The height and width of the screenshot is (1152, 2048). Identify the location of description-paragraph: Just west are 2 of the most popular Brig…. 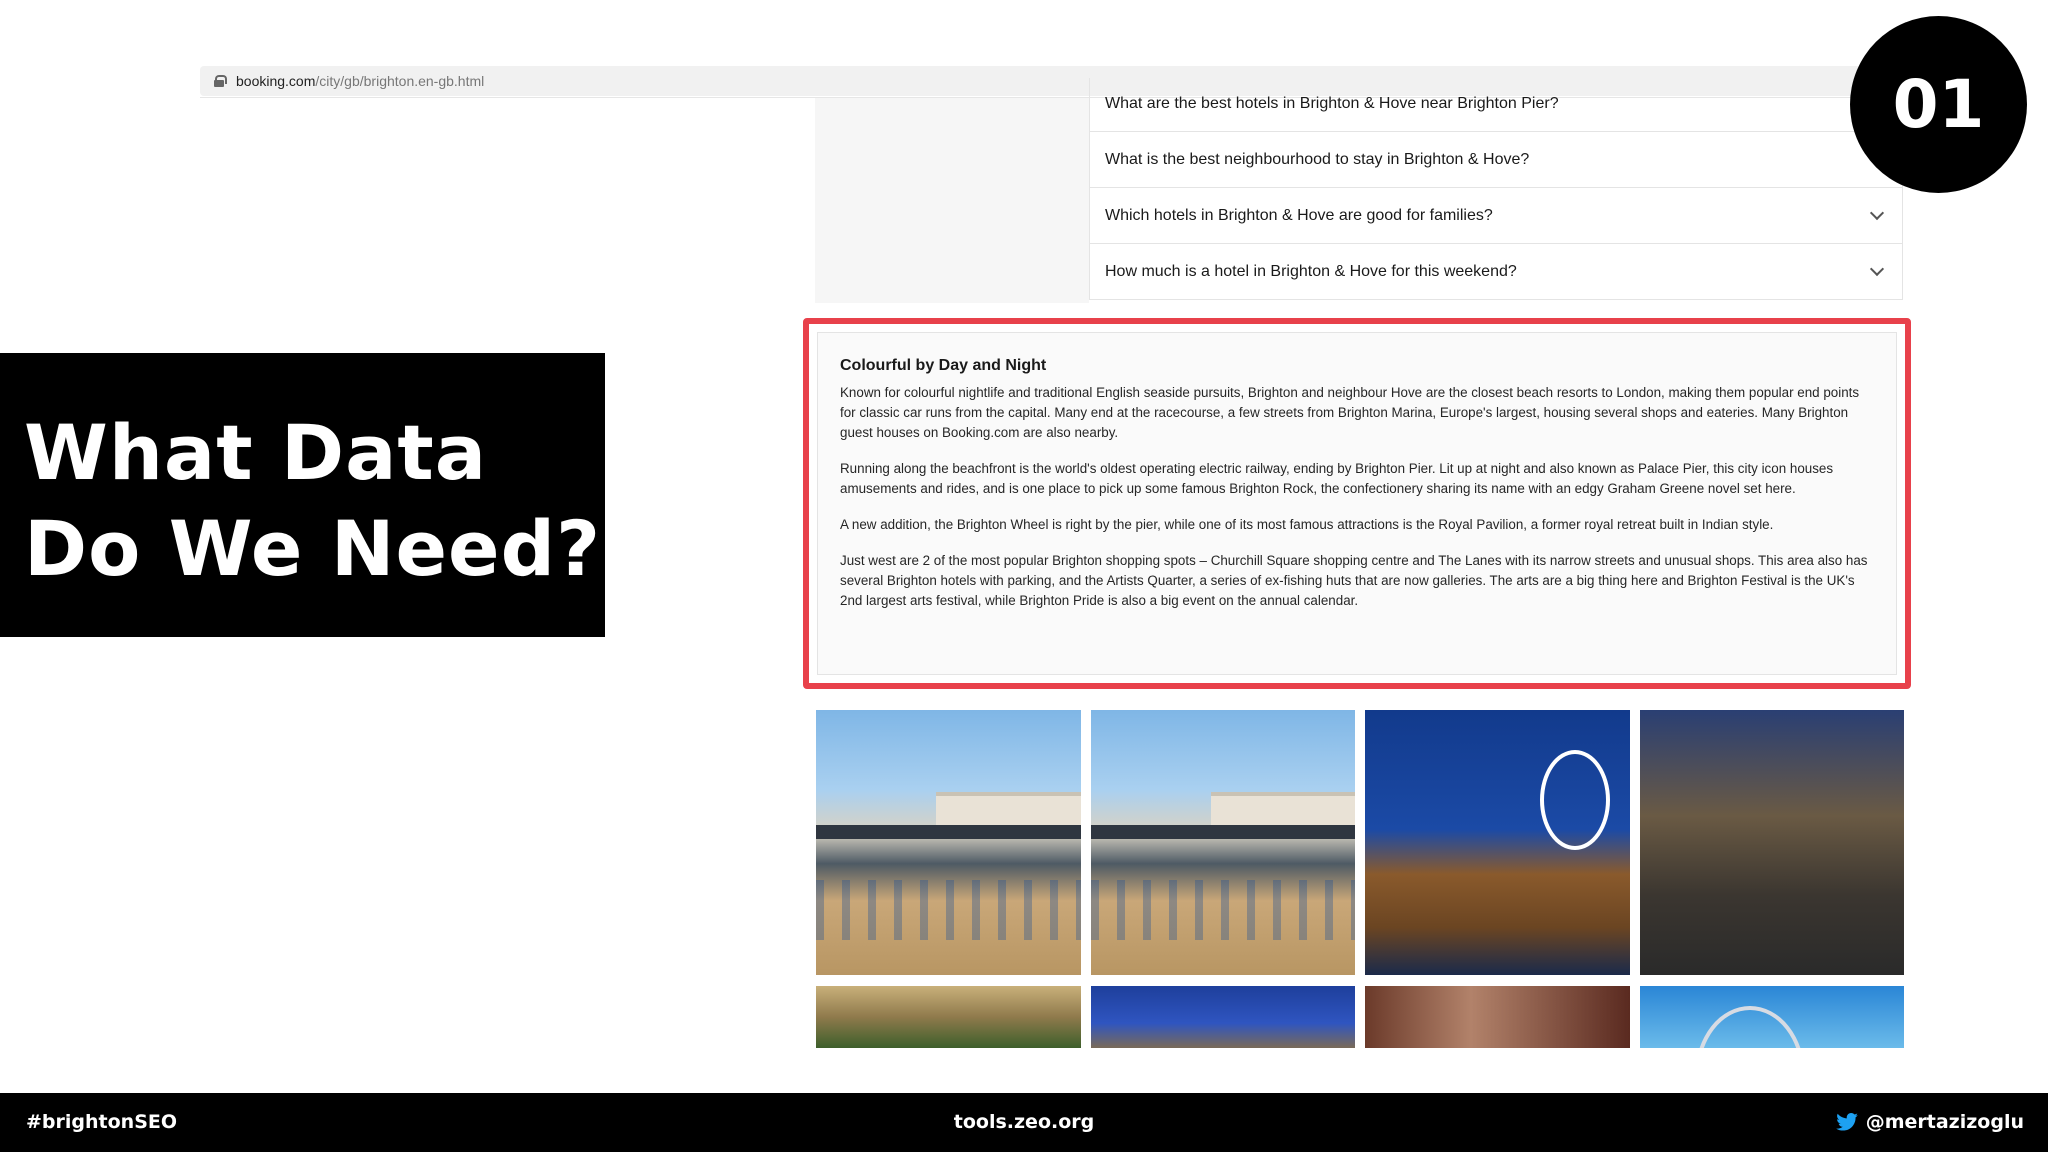
(1354, 580).